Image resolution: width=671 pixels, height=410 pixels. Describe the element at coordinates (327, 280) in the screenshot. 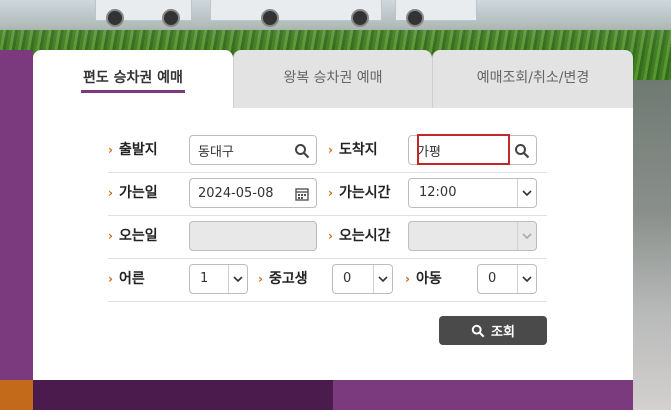

I see `form-row-passengers: › 어른 1 › 중고생 0 › 아동 0` at that location.